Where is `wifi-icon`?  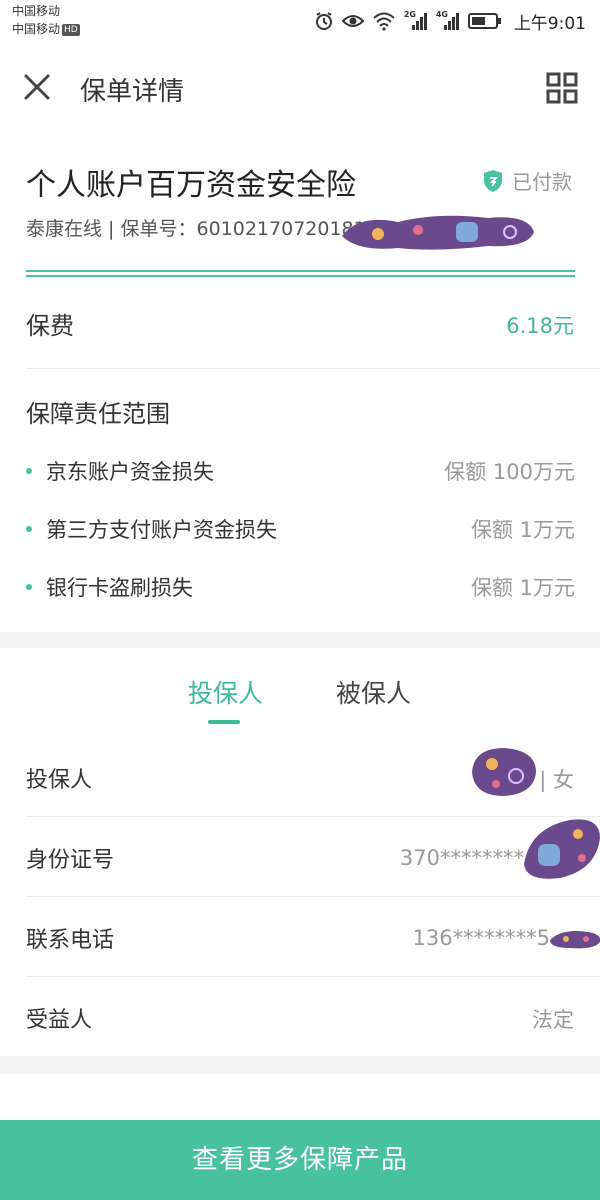 wifi-icon is located at coordinates (384, 21).